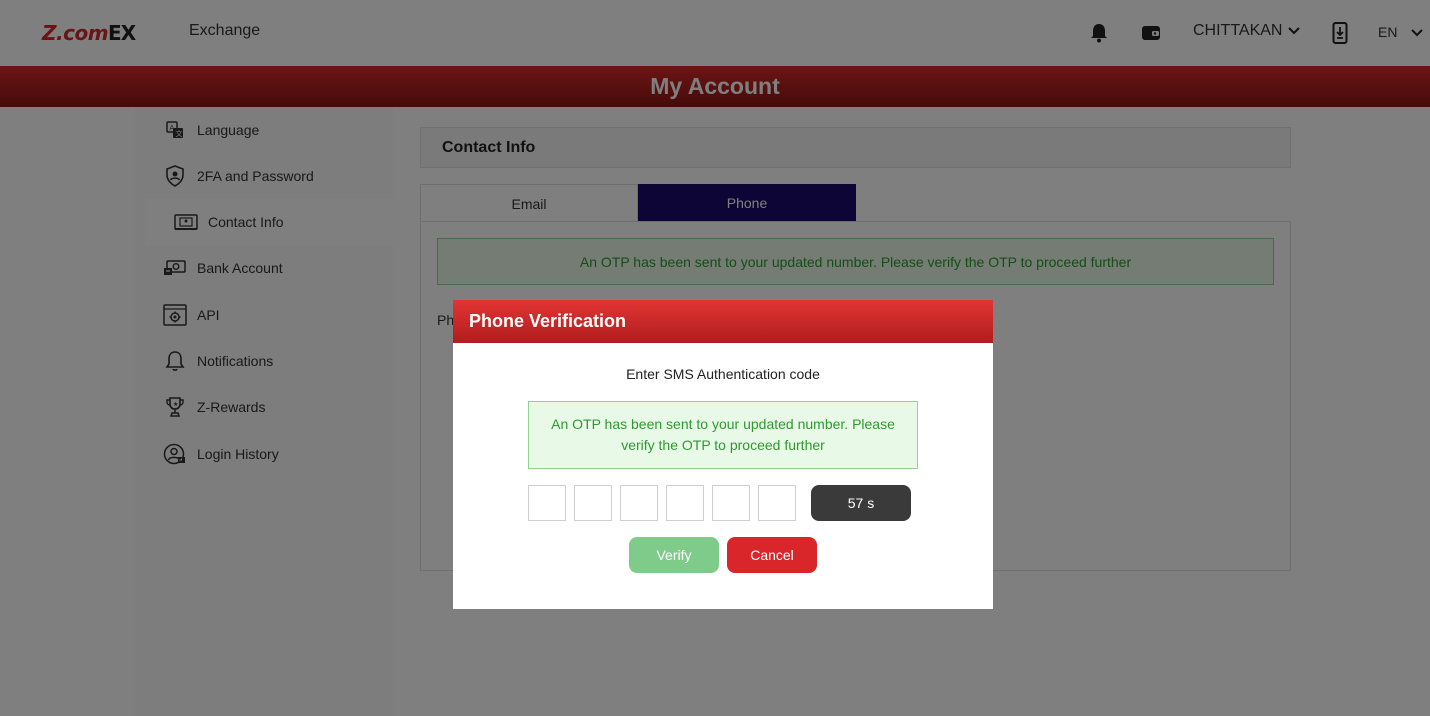  I want to click on modal-subtitle: Enter SMS Authentication code, so click(723, 374).